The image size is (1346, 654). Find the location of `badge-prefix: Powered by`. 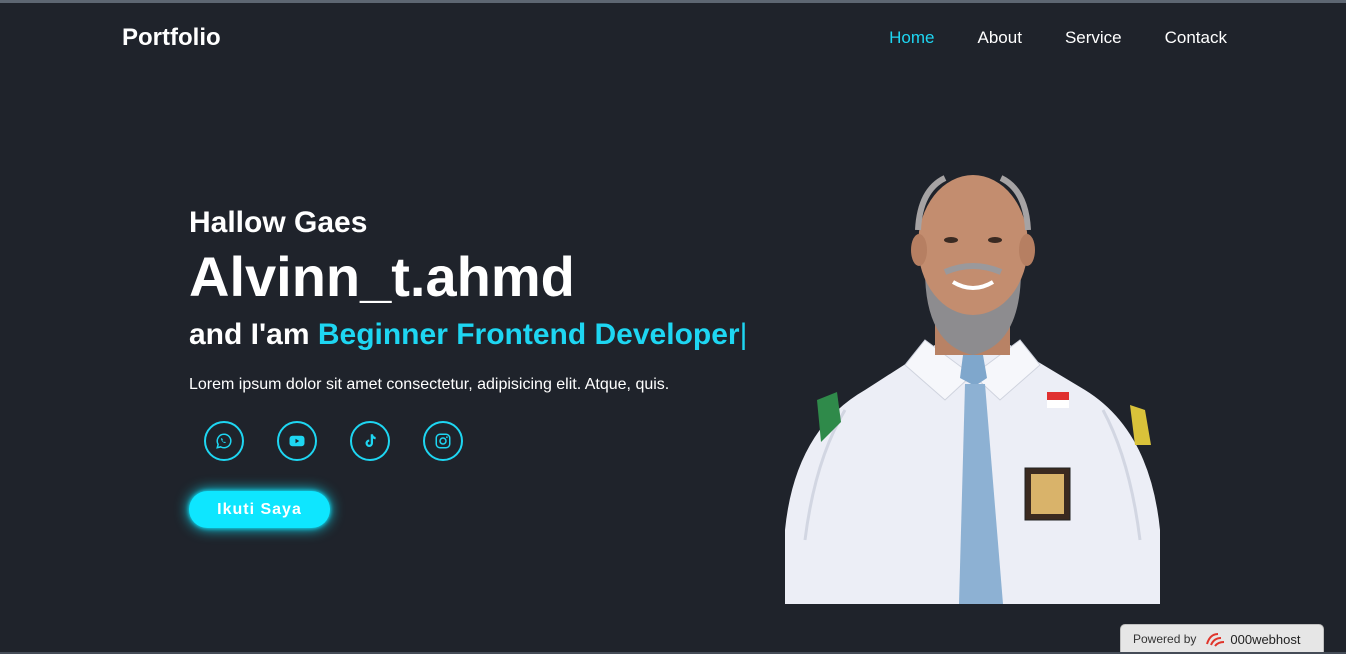

badge-prefix: Powered by is located at coordinates (1165, 639).